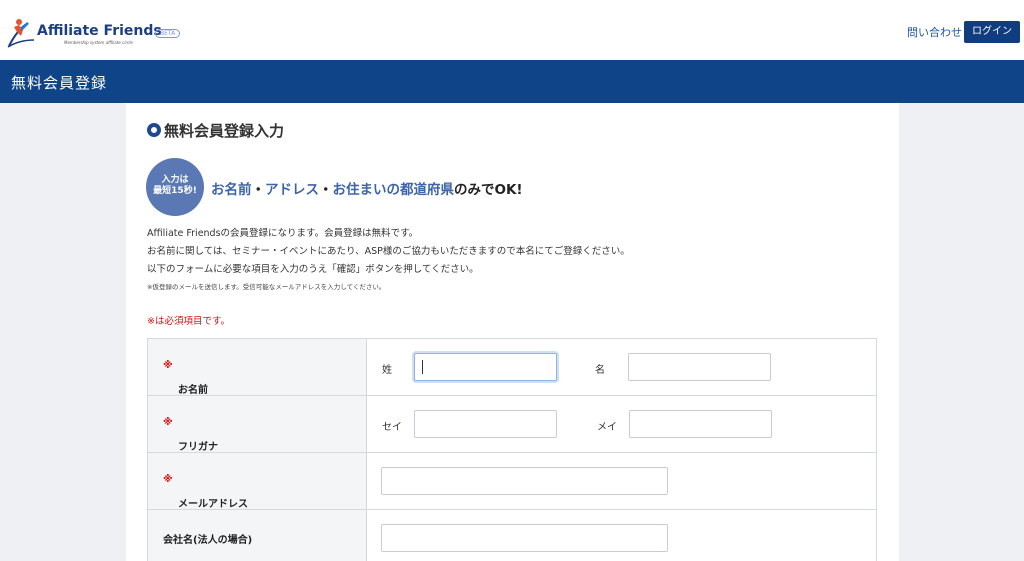 This screenshot has width=1024, height=561. I want to click on headline-name: お名前, so click(231, 190).